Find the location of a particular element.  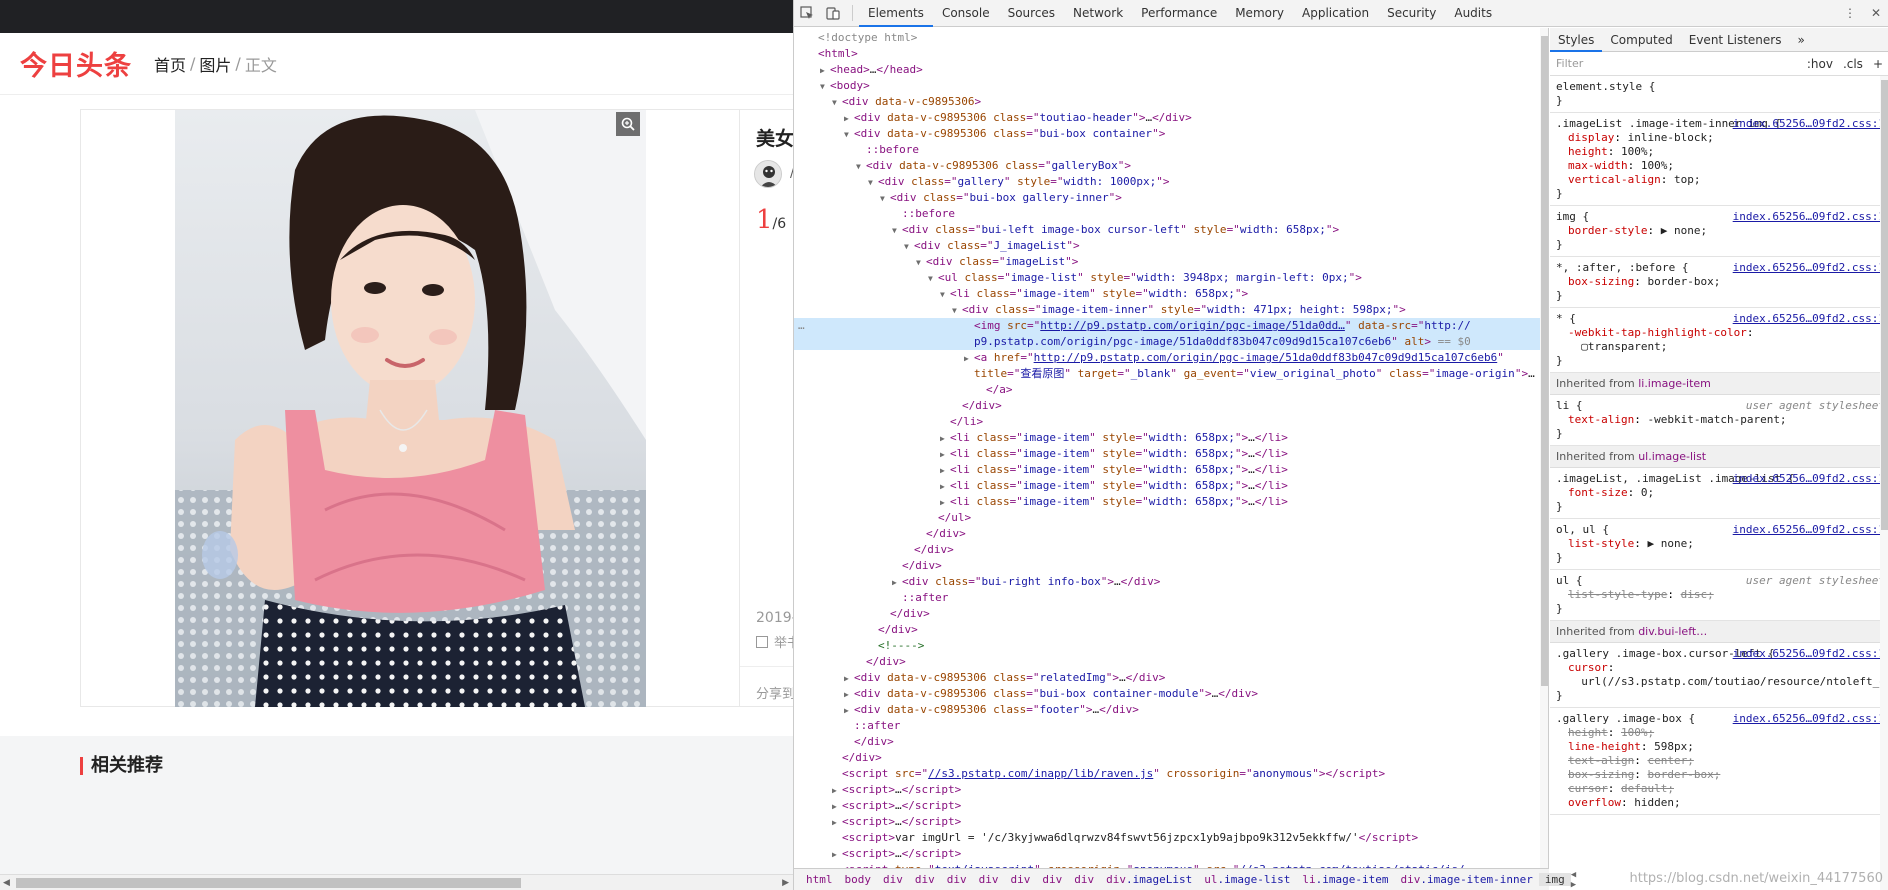

toutiao-logo: 今日头条 is located at coordinates (76, 63).